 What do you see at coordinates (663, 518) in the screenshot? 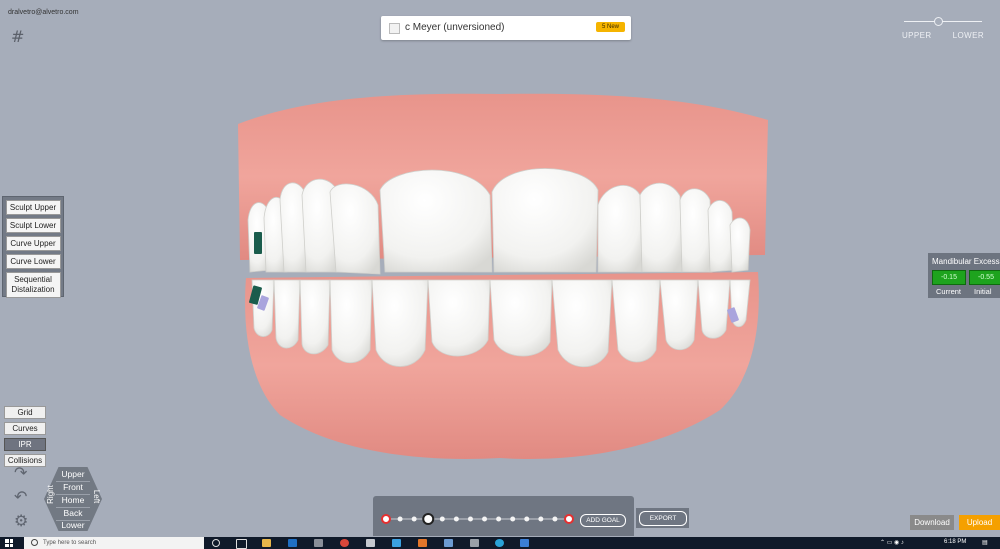
I see `export-button: EXPORT` at bounding box center [663, 518].